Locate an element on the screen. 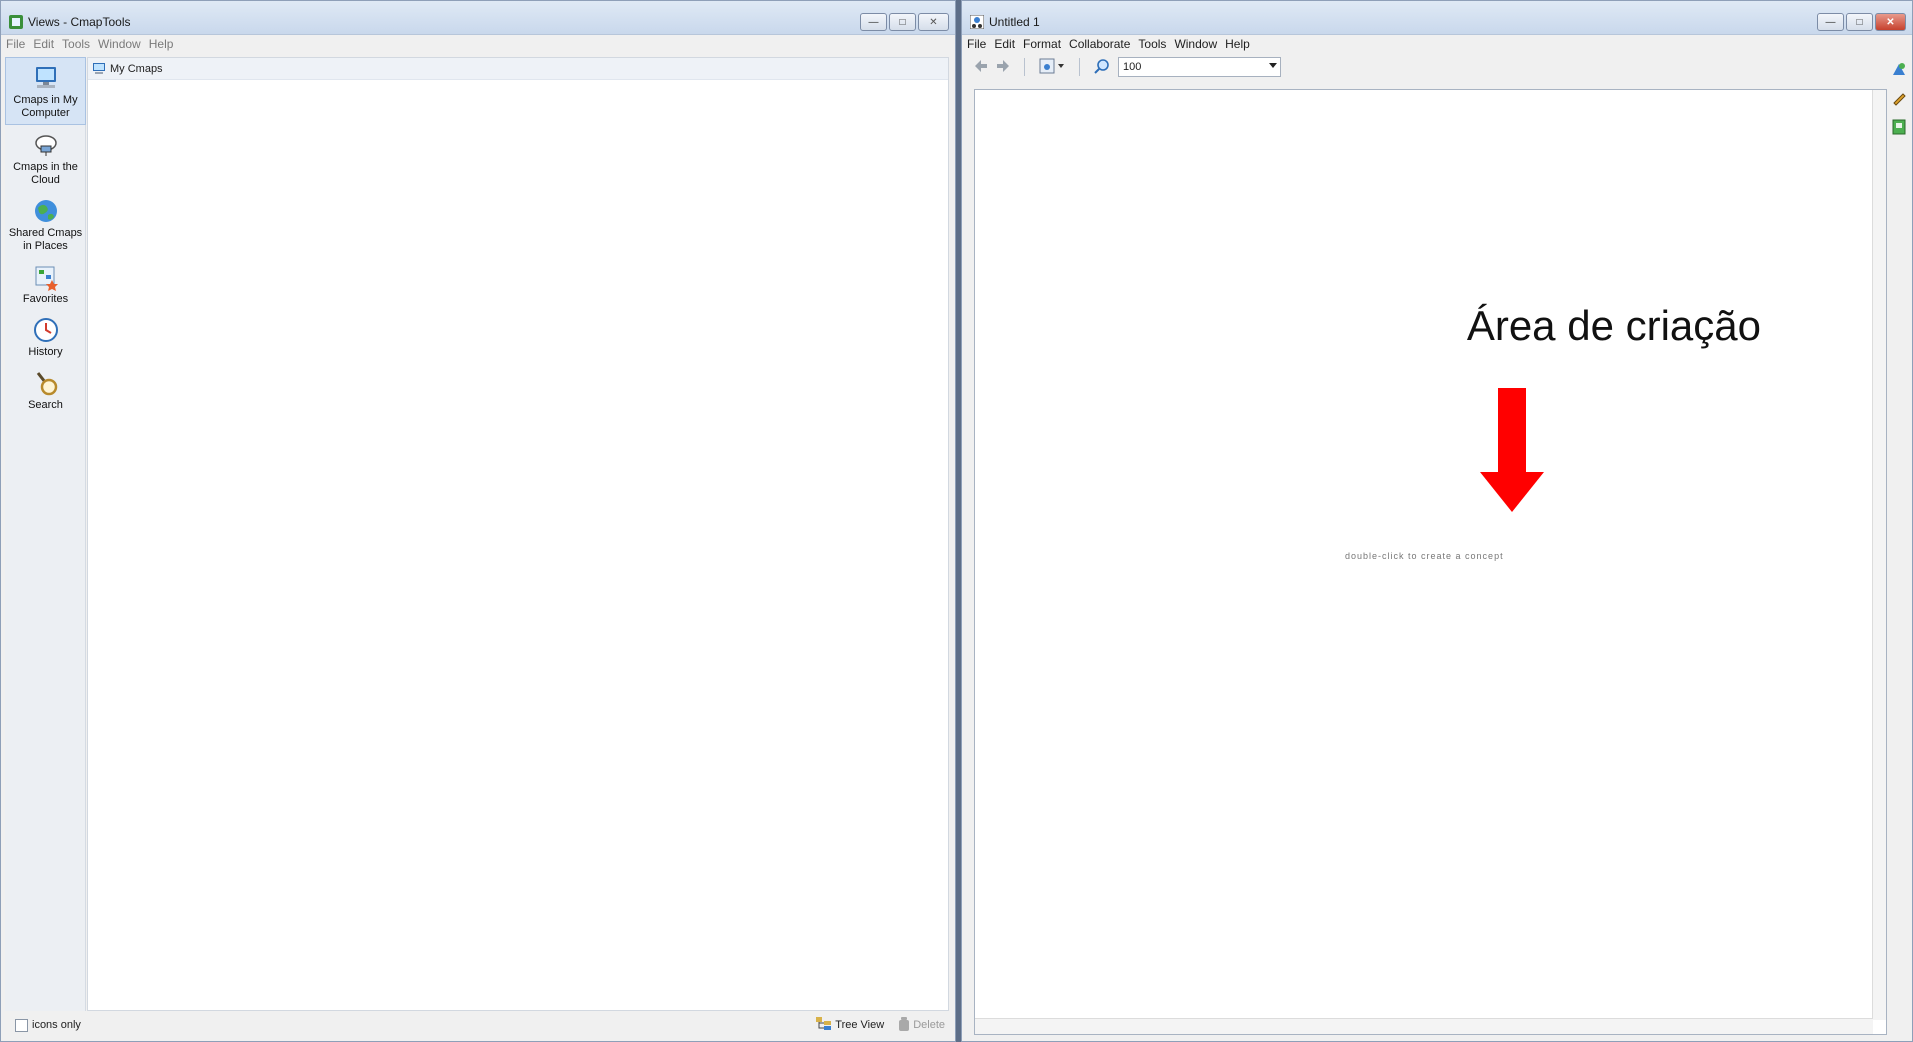 The width and height of the screenshot is (1913, 1042). views-menubar: File Edit Tools Window Help is located at coordinates (478, 44).